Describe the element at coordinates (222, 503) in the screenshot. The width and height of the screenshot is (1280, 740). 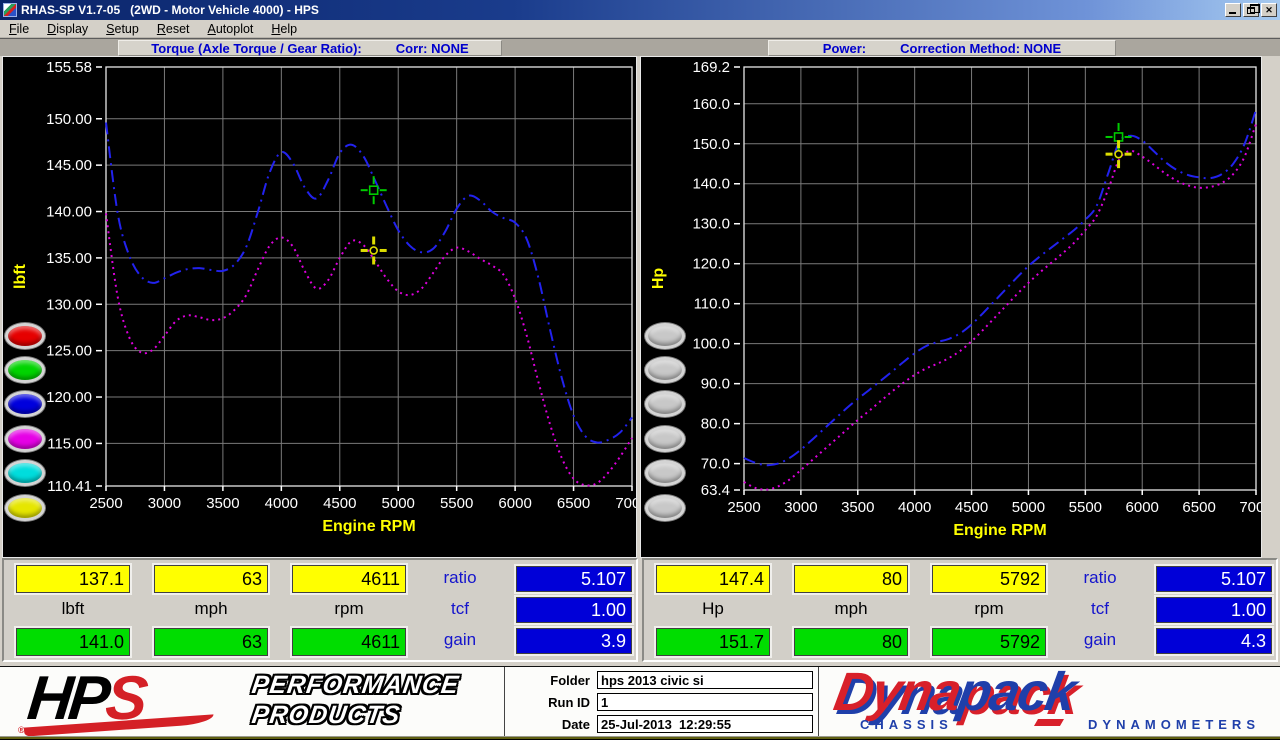
I see `xtick-label-3500: 3500` at that location.